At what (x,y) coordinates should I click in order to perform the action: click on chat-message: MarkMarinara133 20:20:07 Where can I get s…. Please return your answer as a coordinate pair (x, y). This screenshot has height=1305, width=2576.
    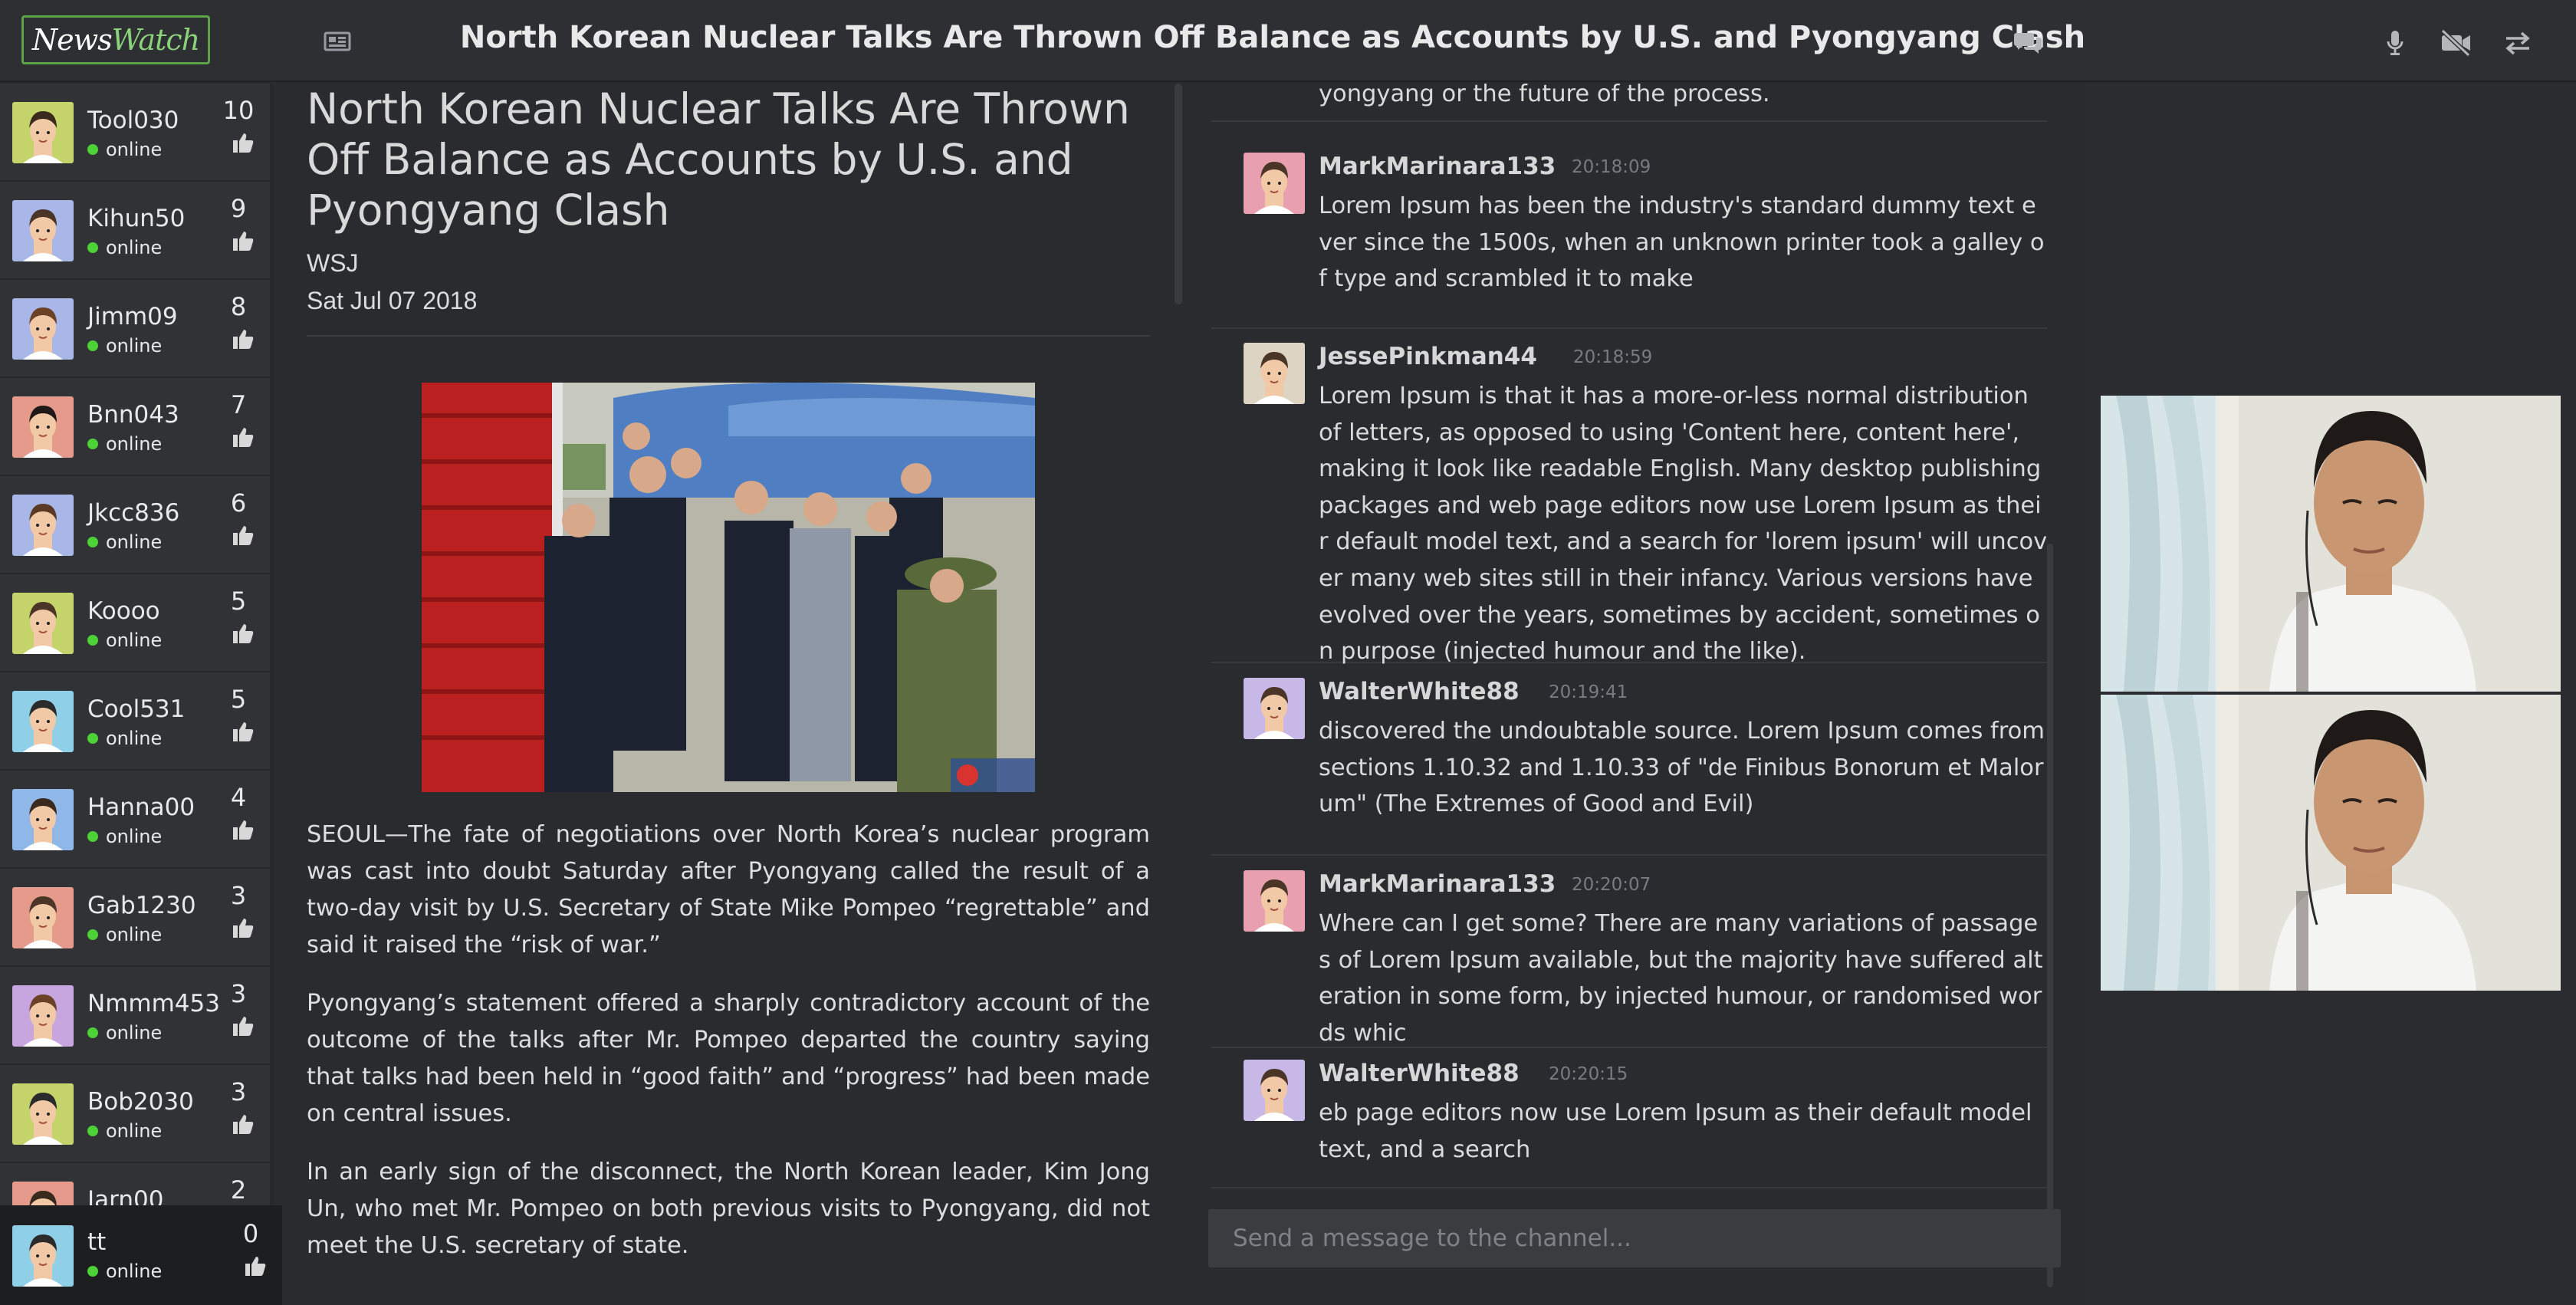
    Looking at the image, I should click on (1629, 959).